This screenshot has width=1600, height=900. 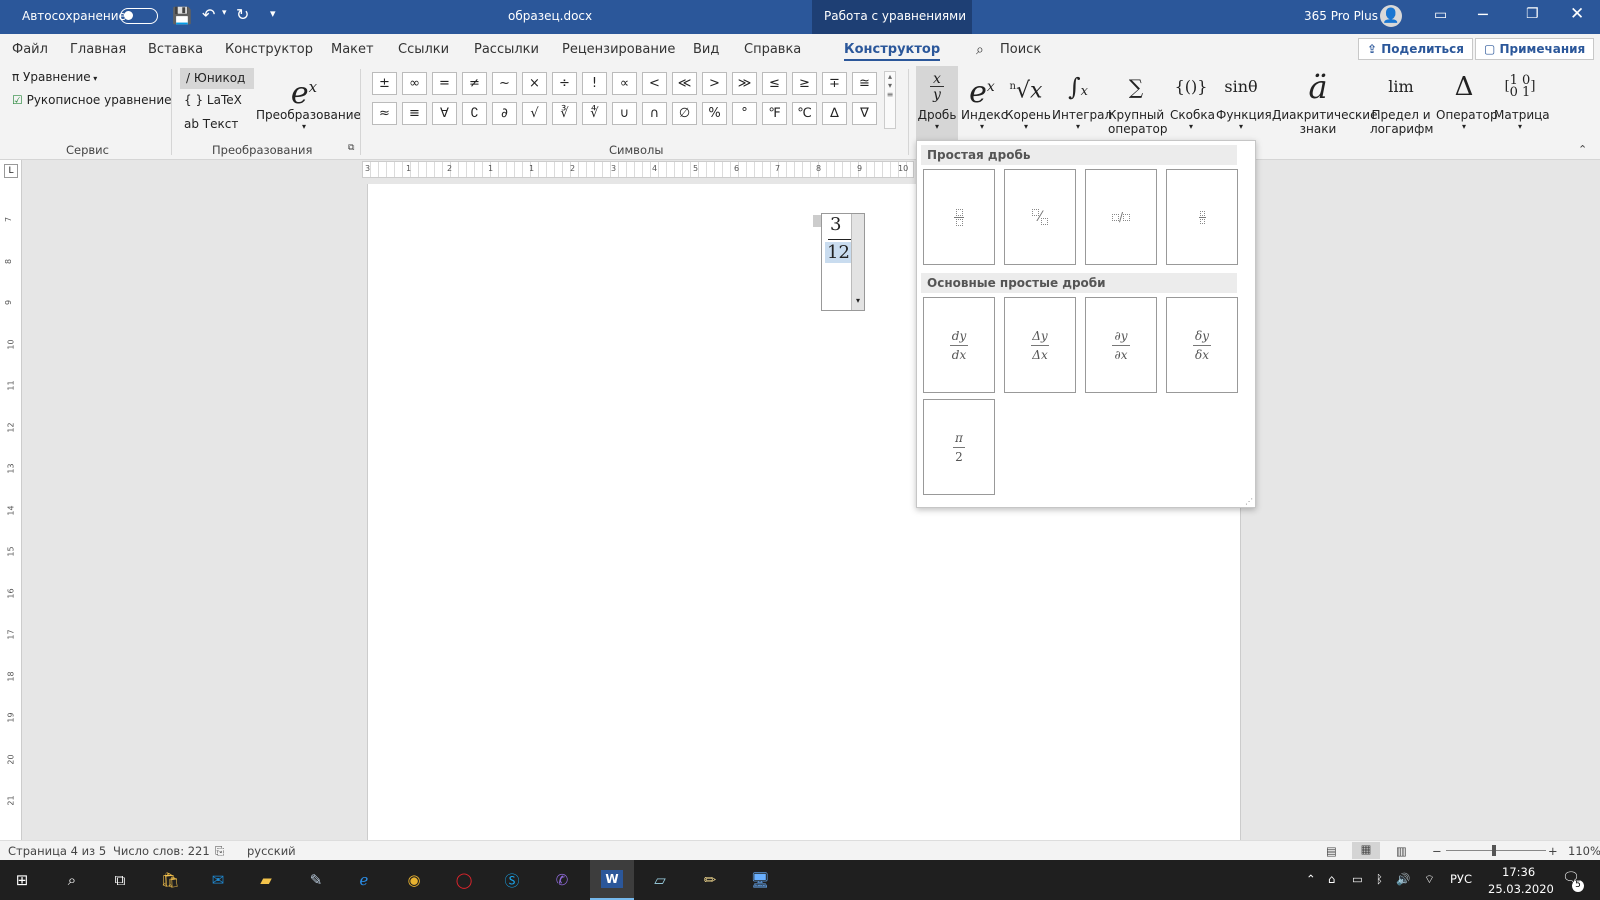 What do you see at coordinates (1467, 104) in the screenshot?
I see `operator-button: Δ Оператор ▾` at bounding box center [1467, 104].